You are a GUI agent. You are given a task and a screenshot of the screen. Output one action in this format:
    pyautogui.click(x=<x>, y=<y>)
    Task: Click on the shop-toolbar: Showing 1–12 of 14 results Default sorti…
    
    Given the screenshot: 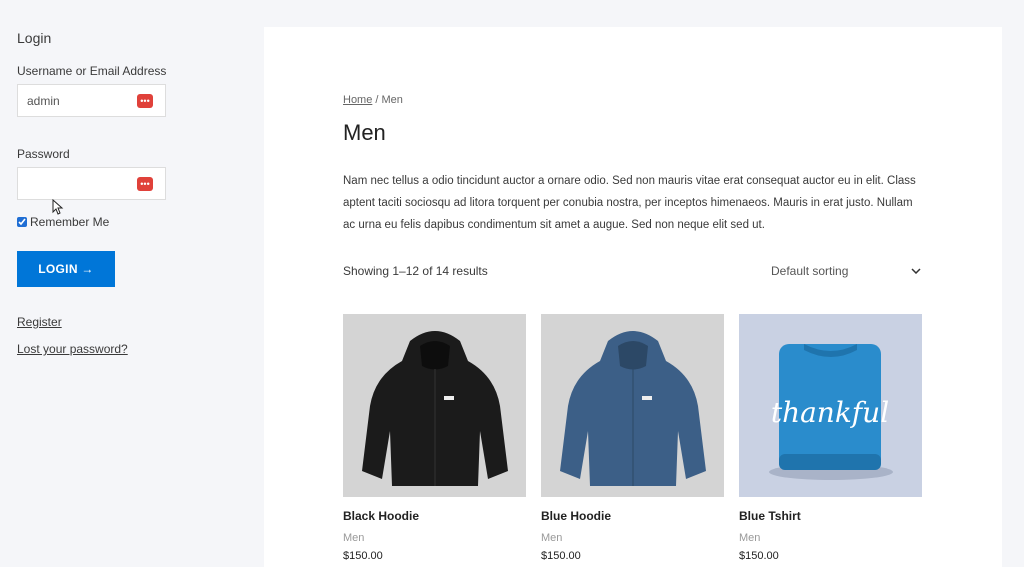 What is the action you would take?
    pyautogui.click(x=632, y=271)
    